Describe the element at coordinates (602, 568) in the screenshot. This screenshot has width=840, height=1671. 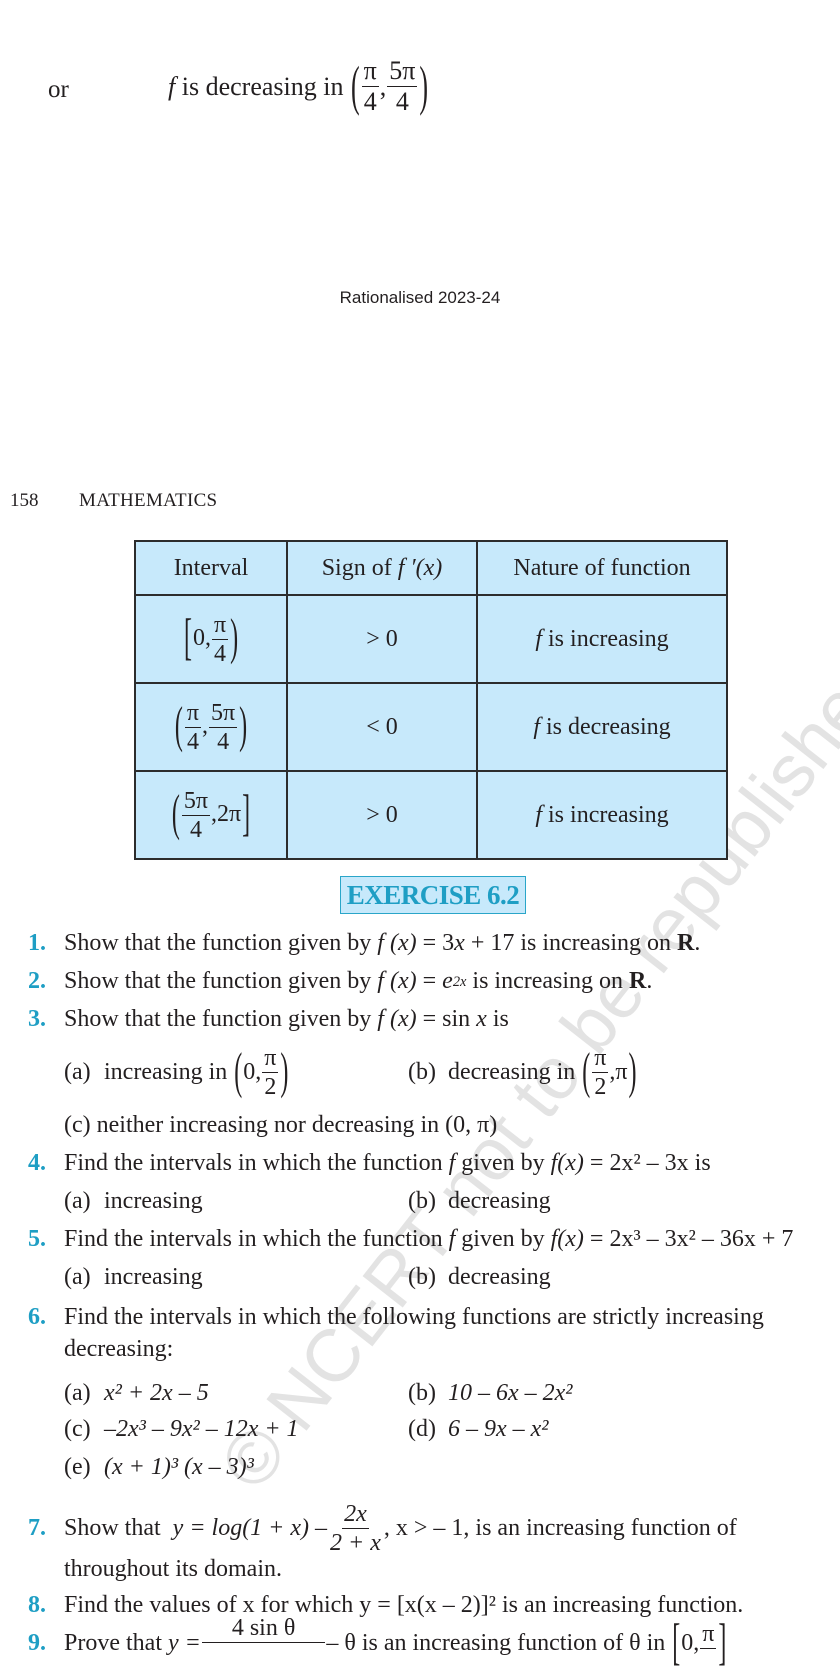
I see `header-nature: Nature of function` at that location.